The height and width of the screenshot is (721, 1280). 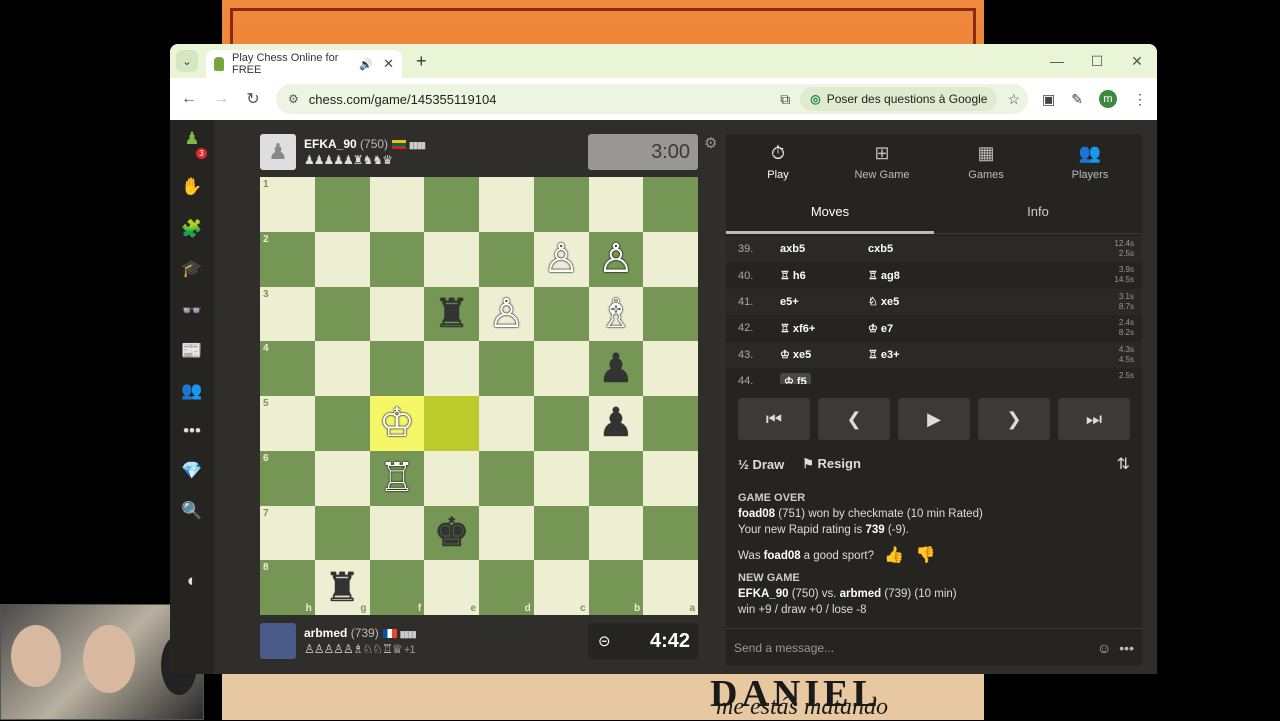 What do you see at coordinates (670, 314) in the screenshot?
I see `square-a3` at bounding box center [670, 314].